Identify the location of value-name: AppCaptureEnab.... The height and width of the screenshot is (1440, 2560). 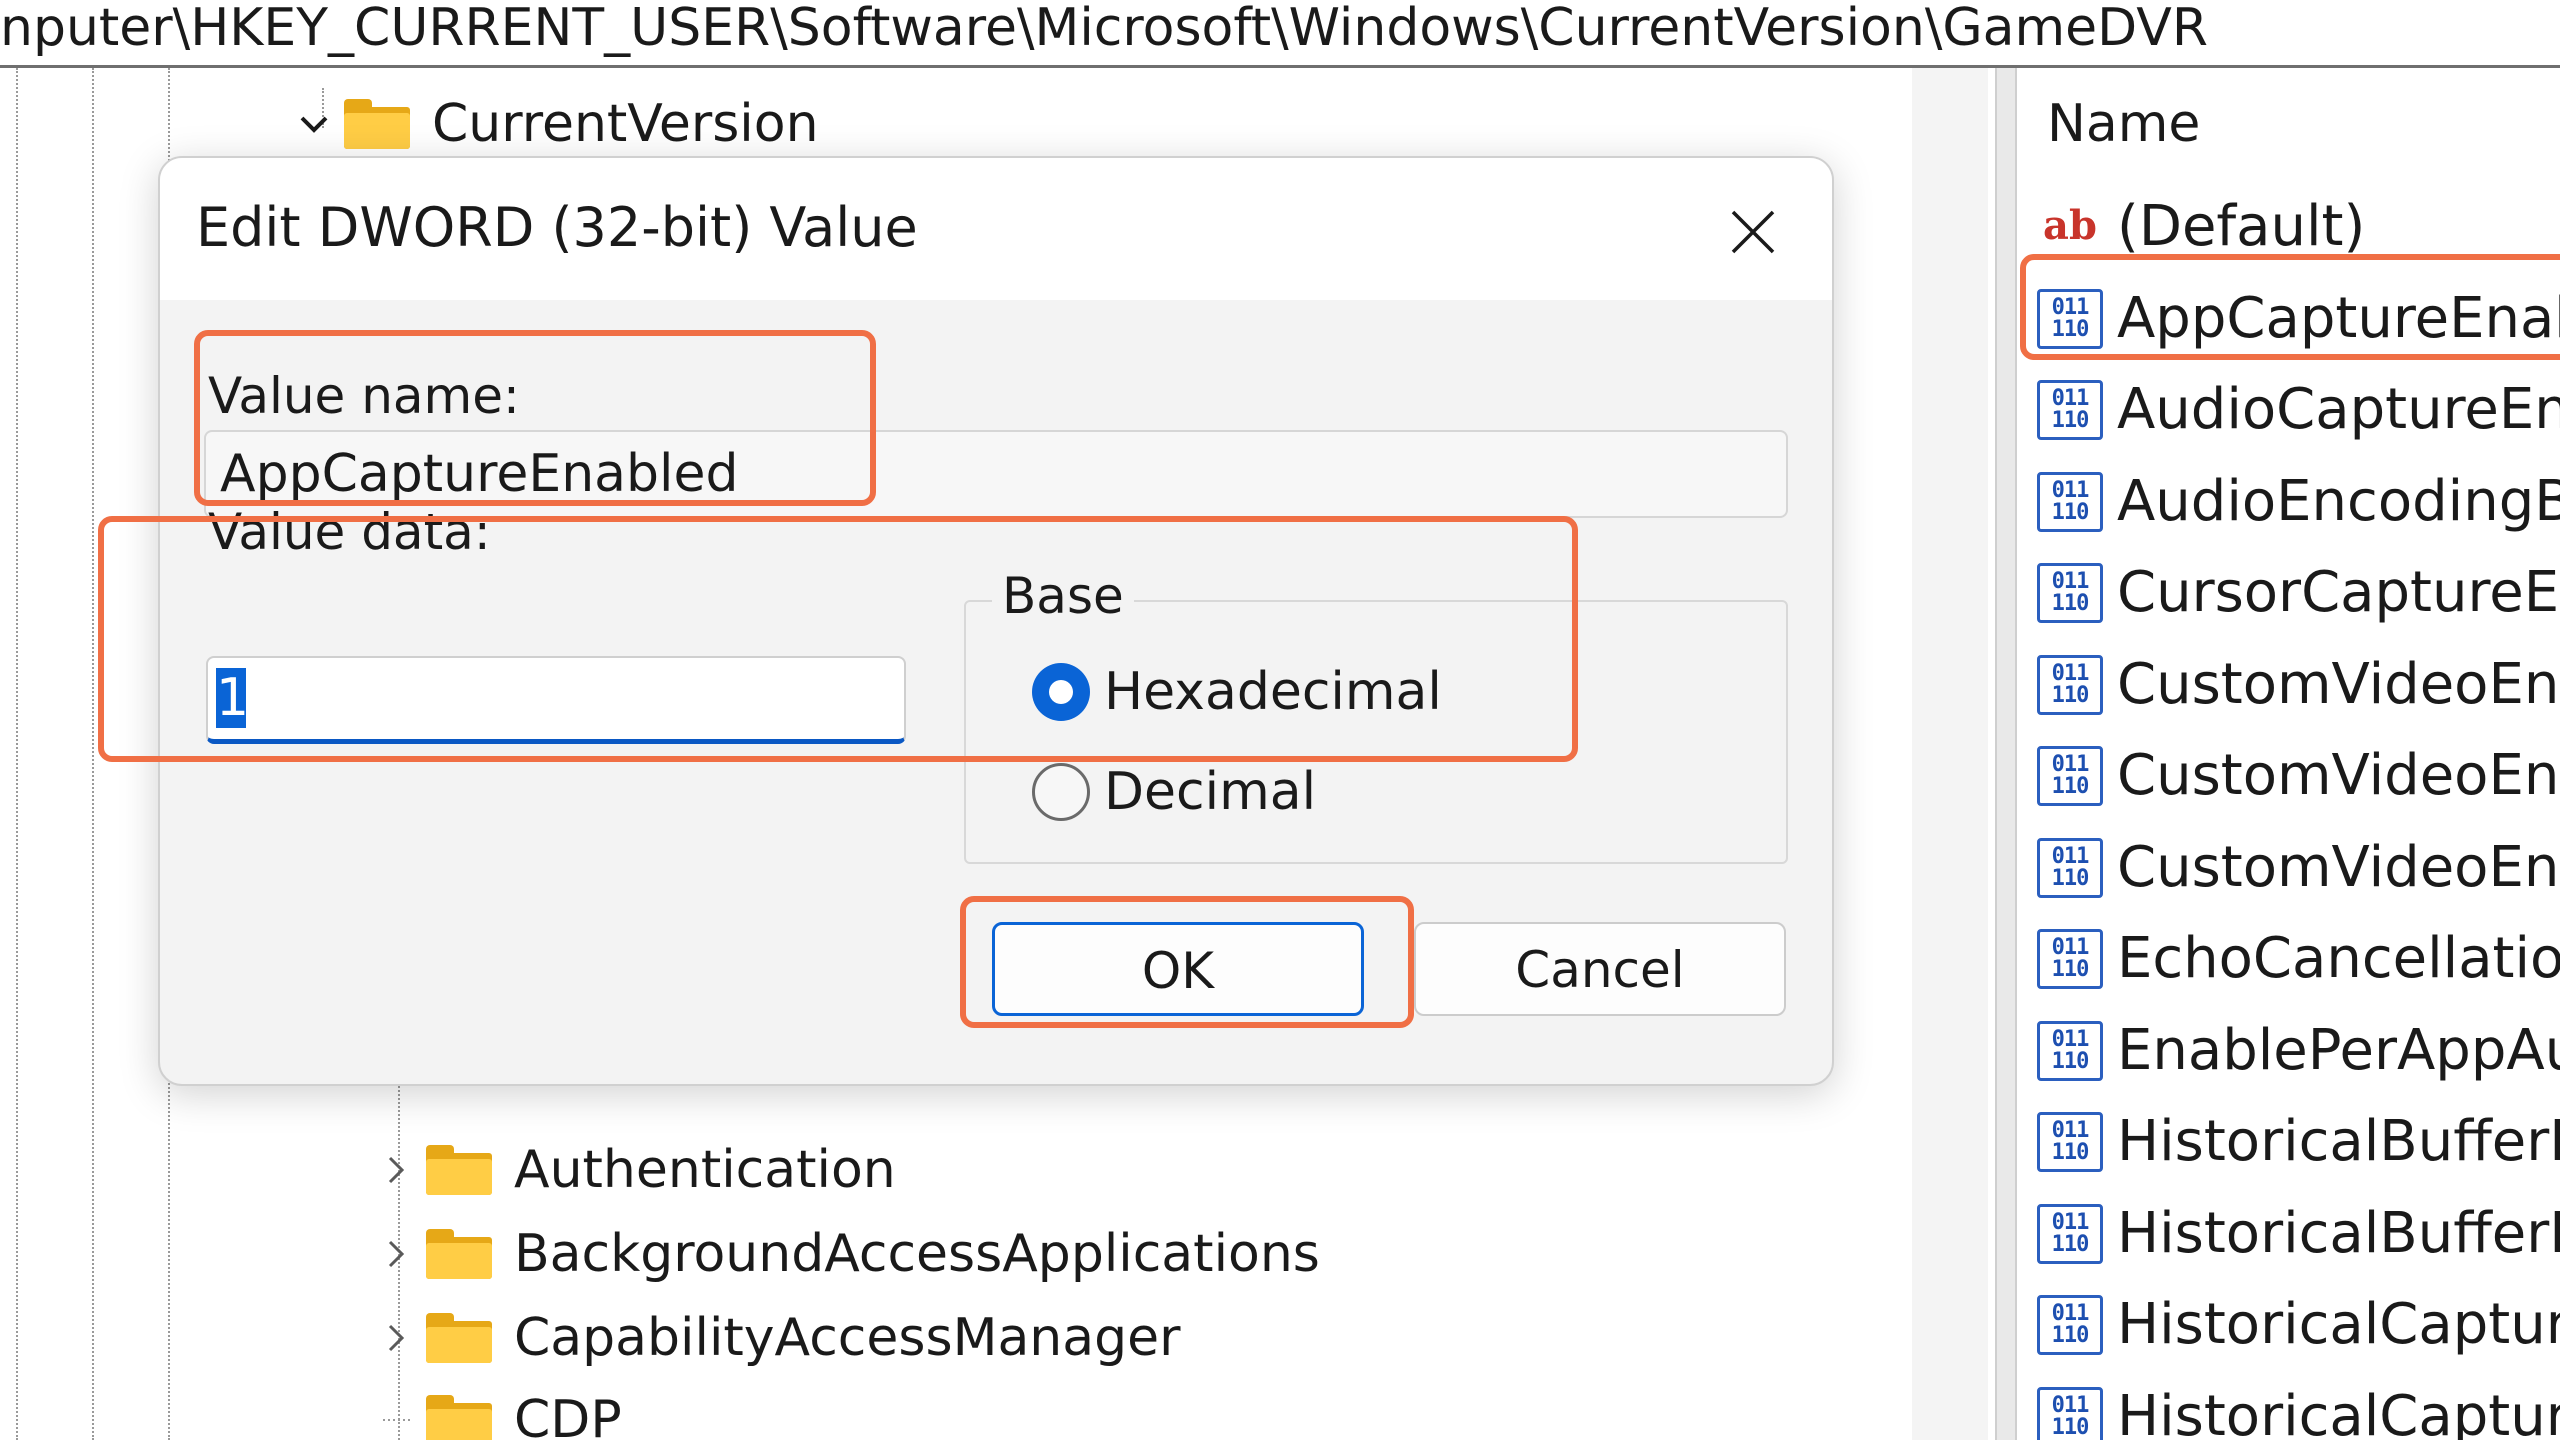
(2338, 318).